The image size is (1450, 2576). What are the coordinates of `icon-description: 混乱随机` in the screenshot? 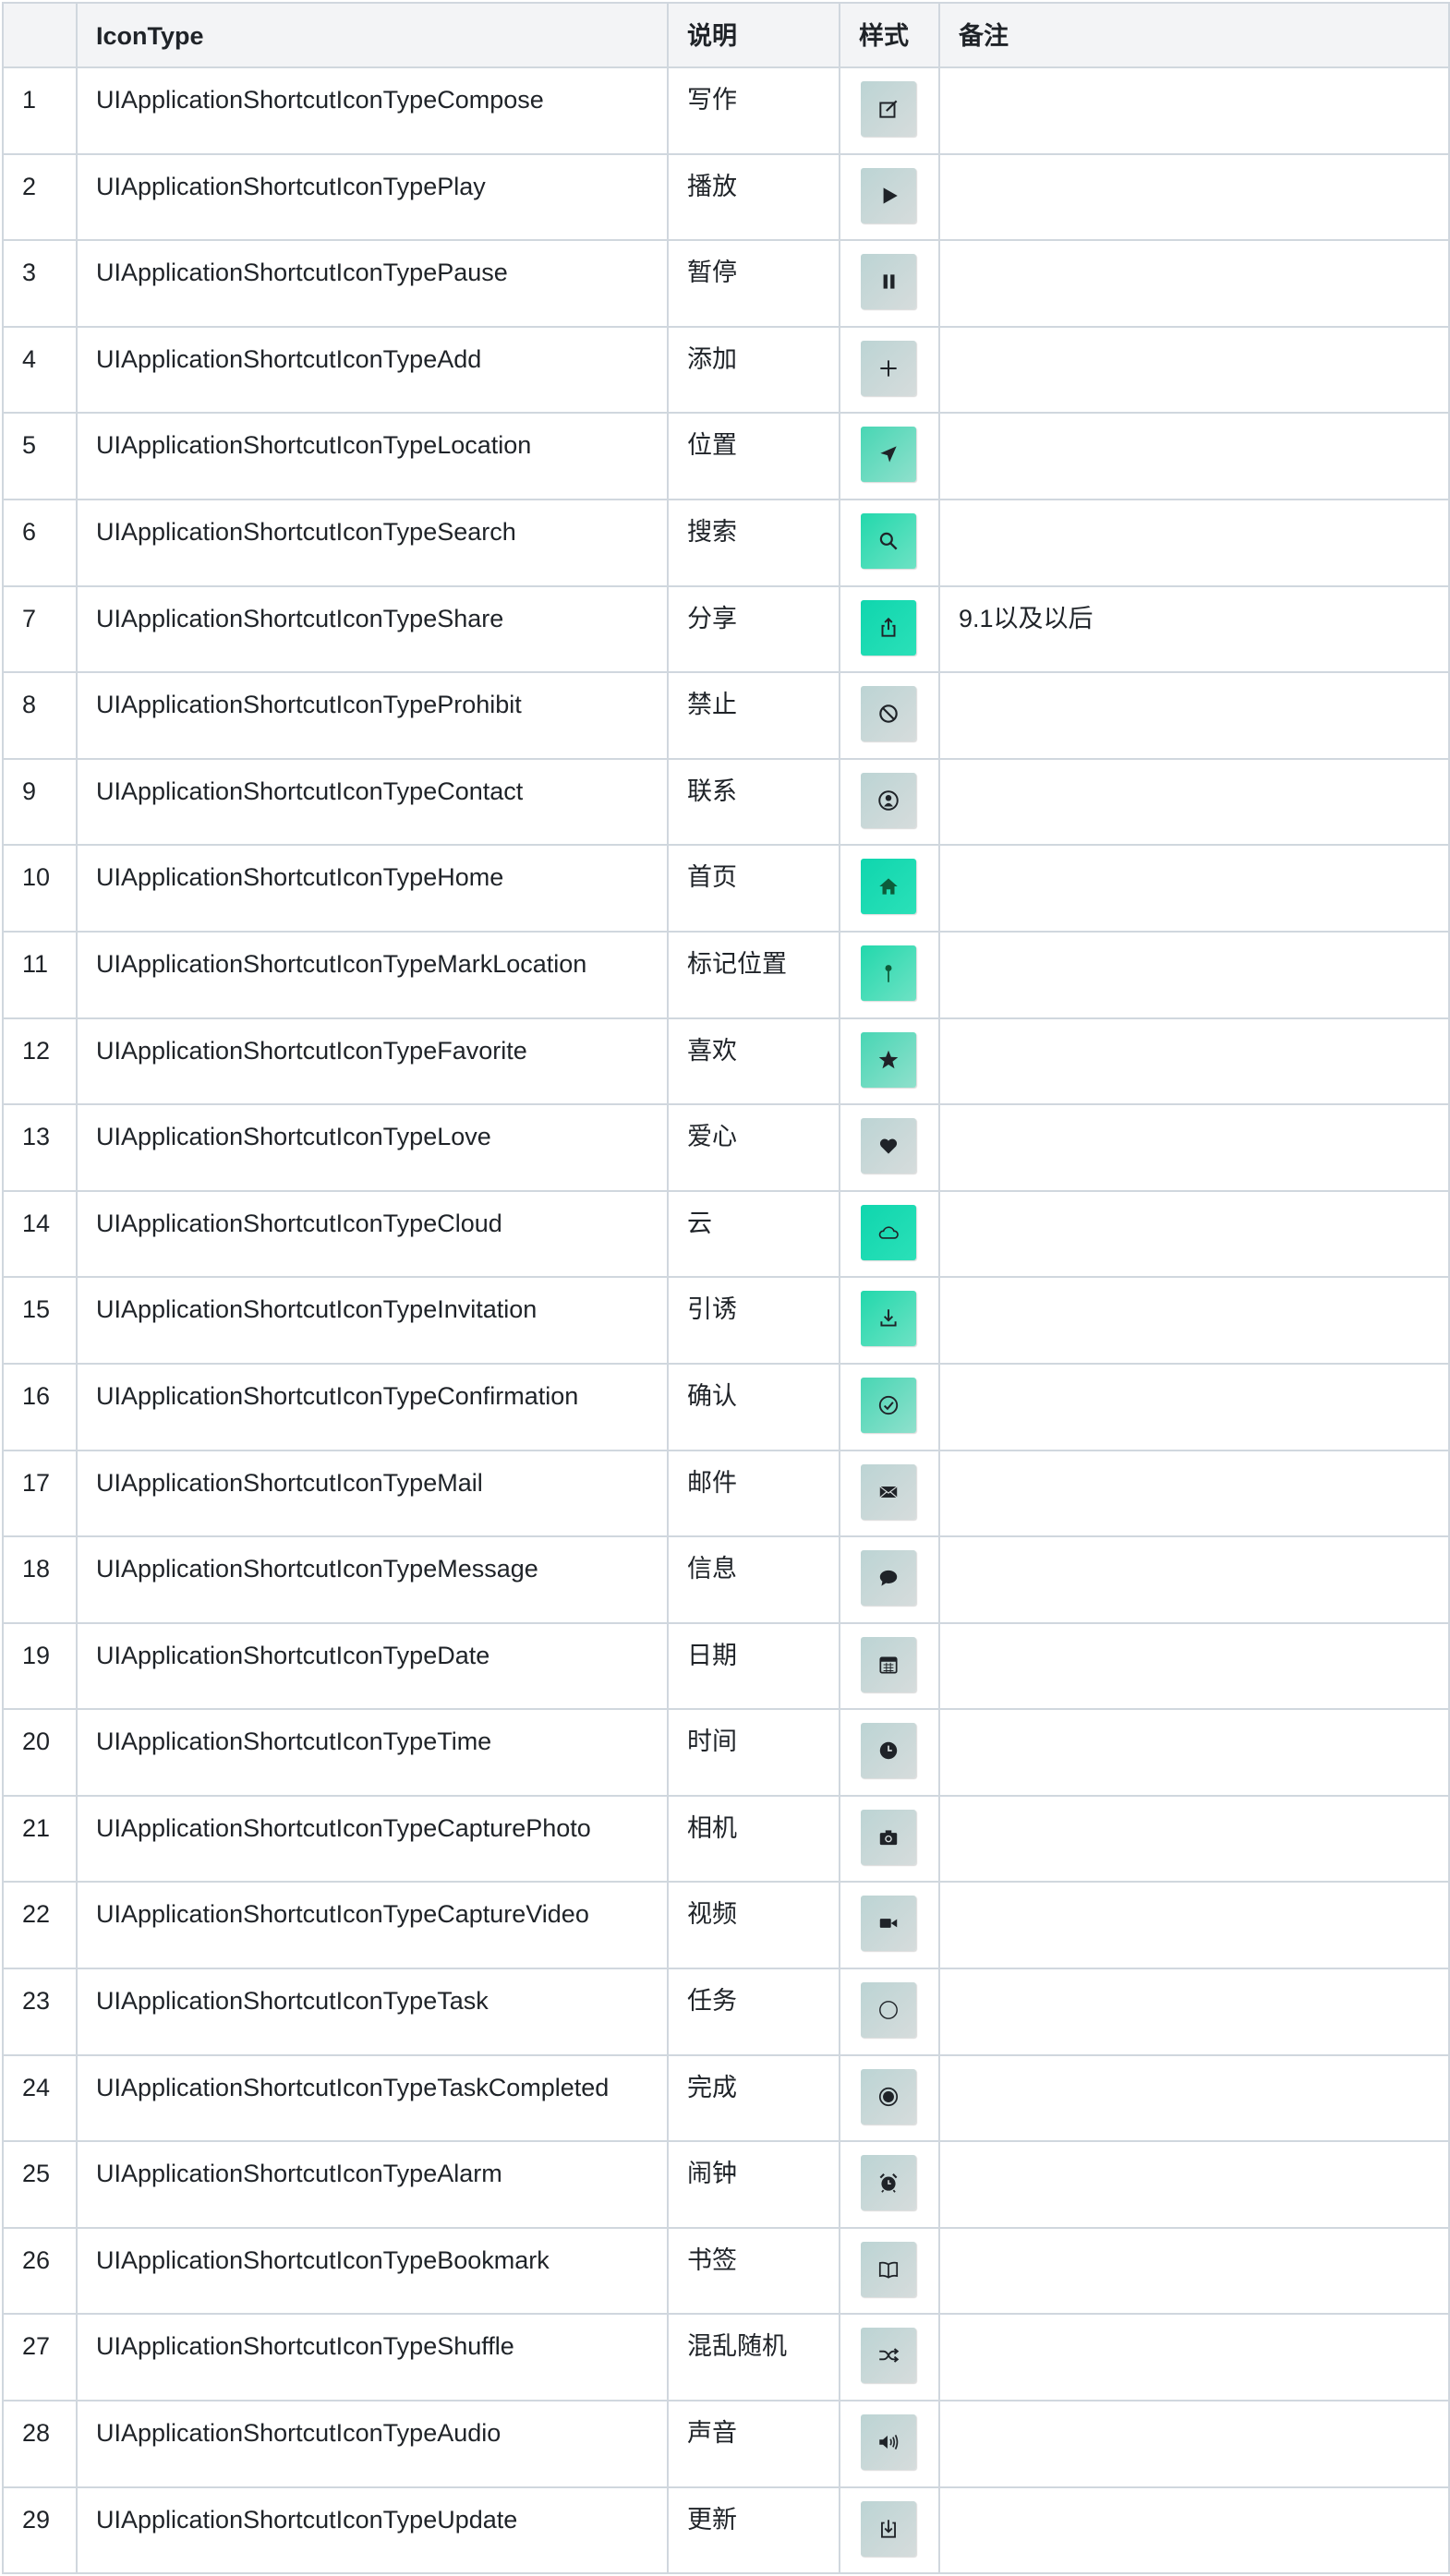 It's located at (753, 2357).